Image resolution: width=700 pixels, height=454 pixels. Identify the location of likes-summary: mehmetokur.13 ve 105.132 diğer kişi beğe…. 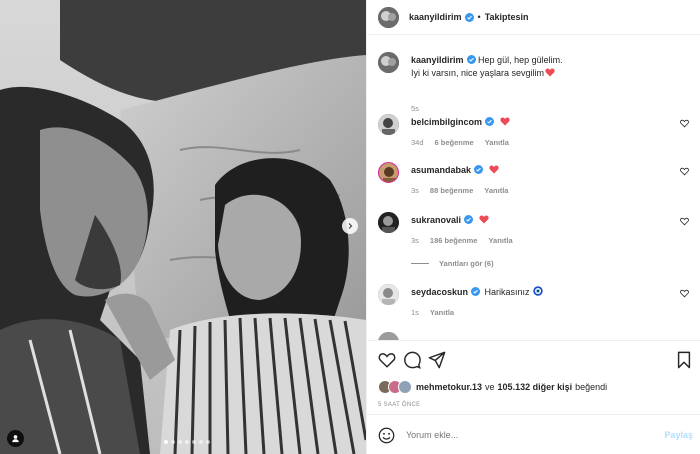
(492, 387).